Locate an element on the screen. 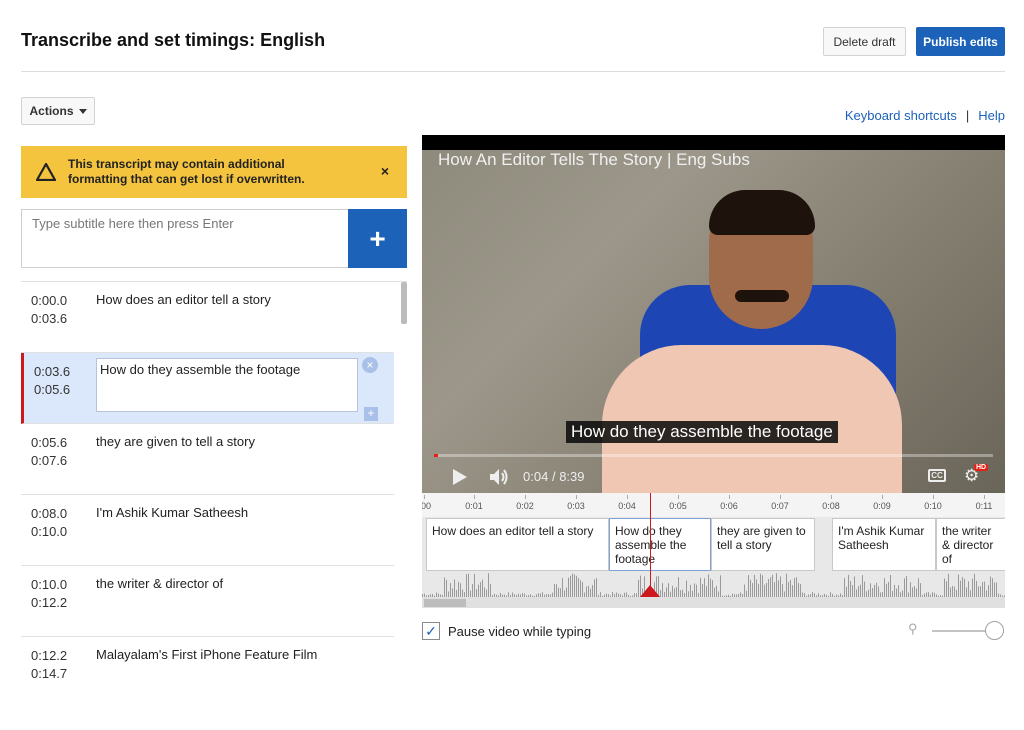 This screenshot has height=730, width=1024. volume-icon is located at coordinates (499, 477).